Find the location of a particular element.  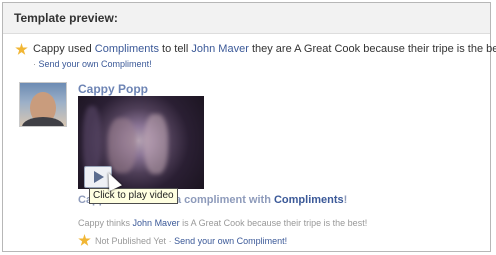

description-friend-link: John Maver is located at coordinates (156, 223).